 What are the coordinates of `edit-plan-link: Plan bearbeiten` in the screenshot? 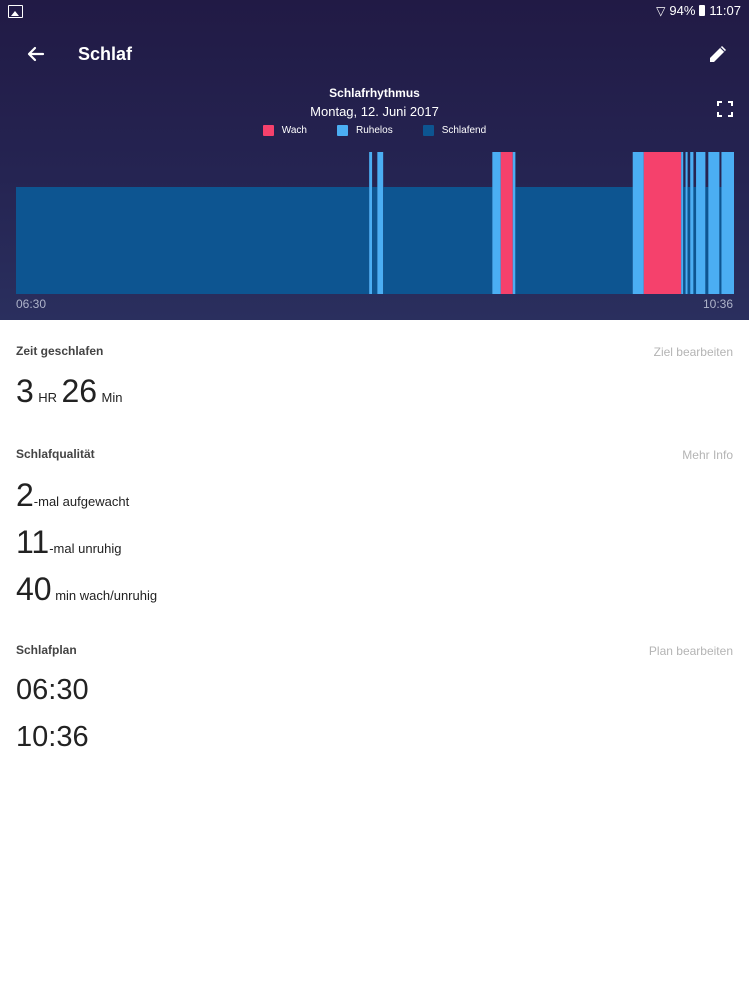 It's located at (691, 651).